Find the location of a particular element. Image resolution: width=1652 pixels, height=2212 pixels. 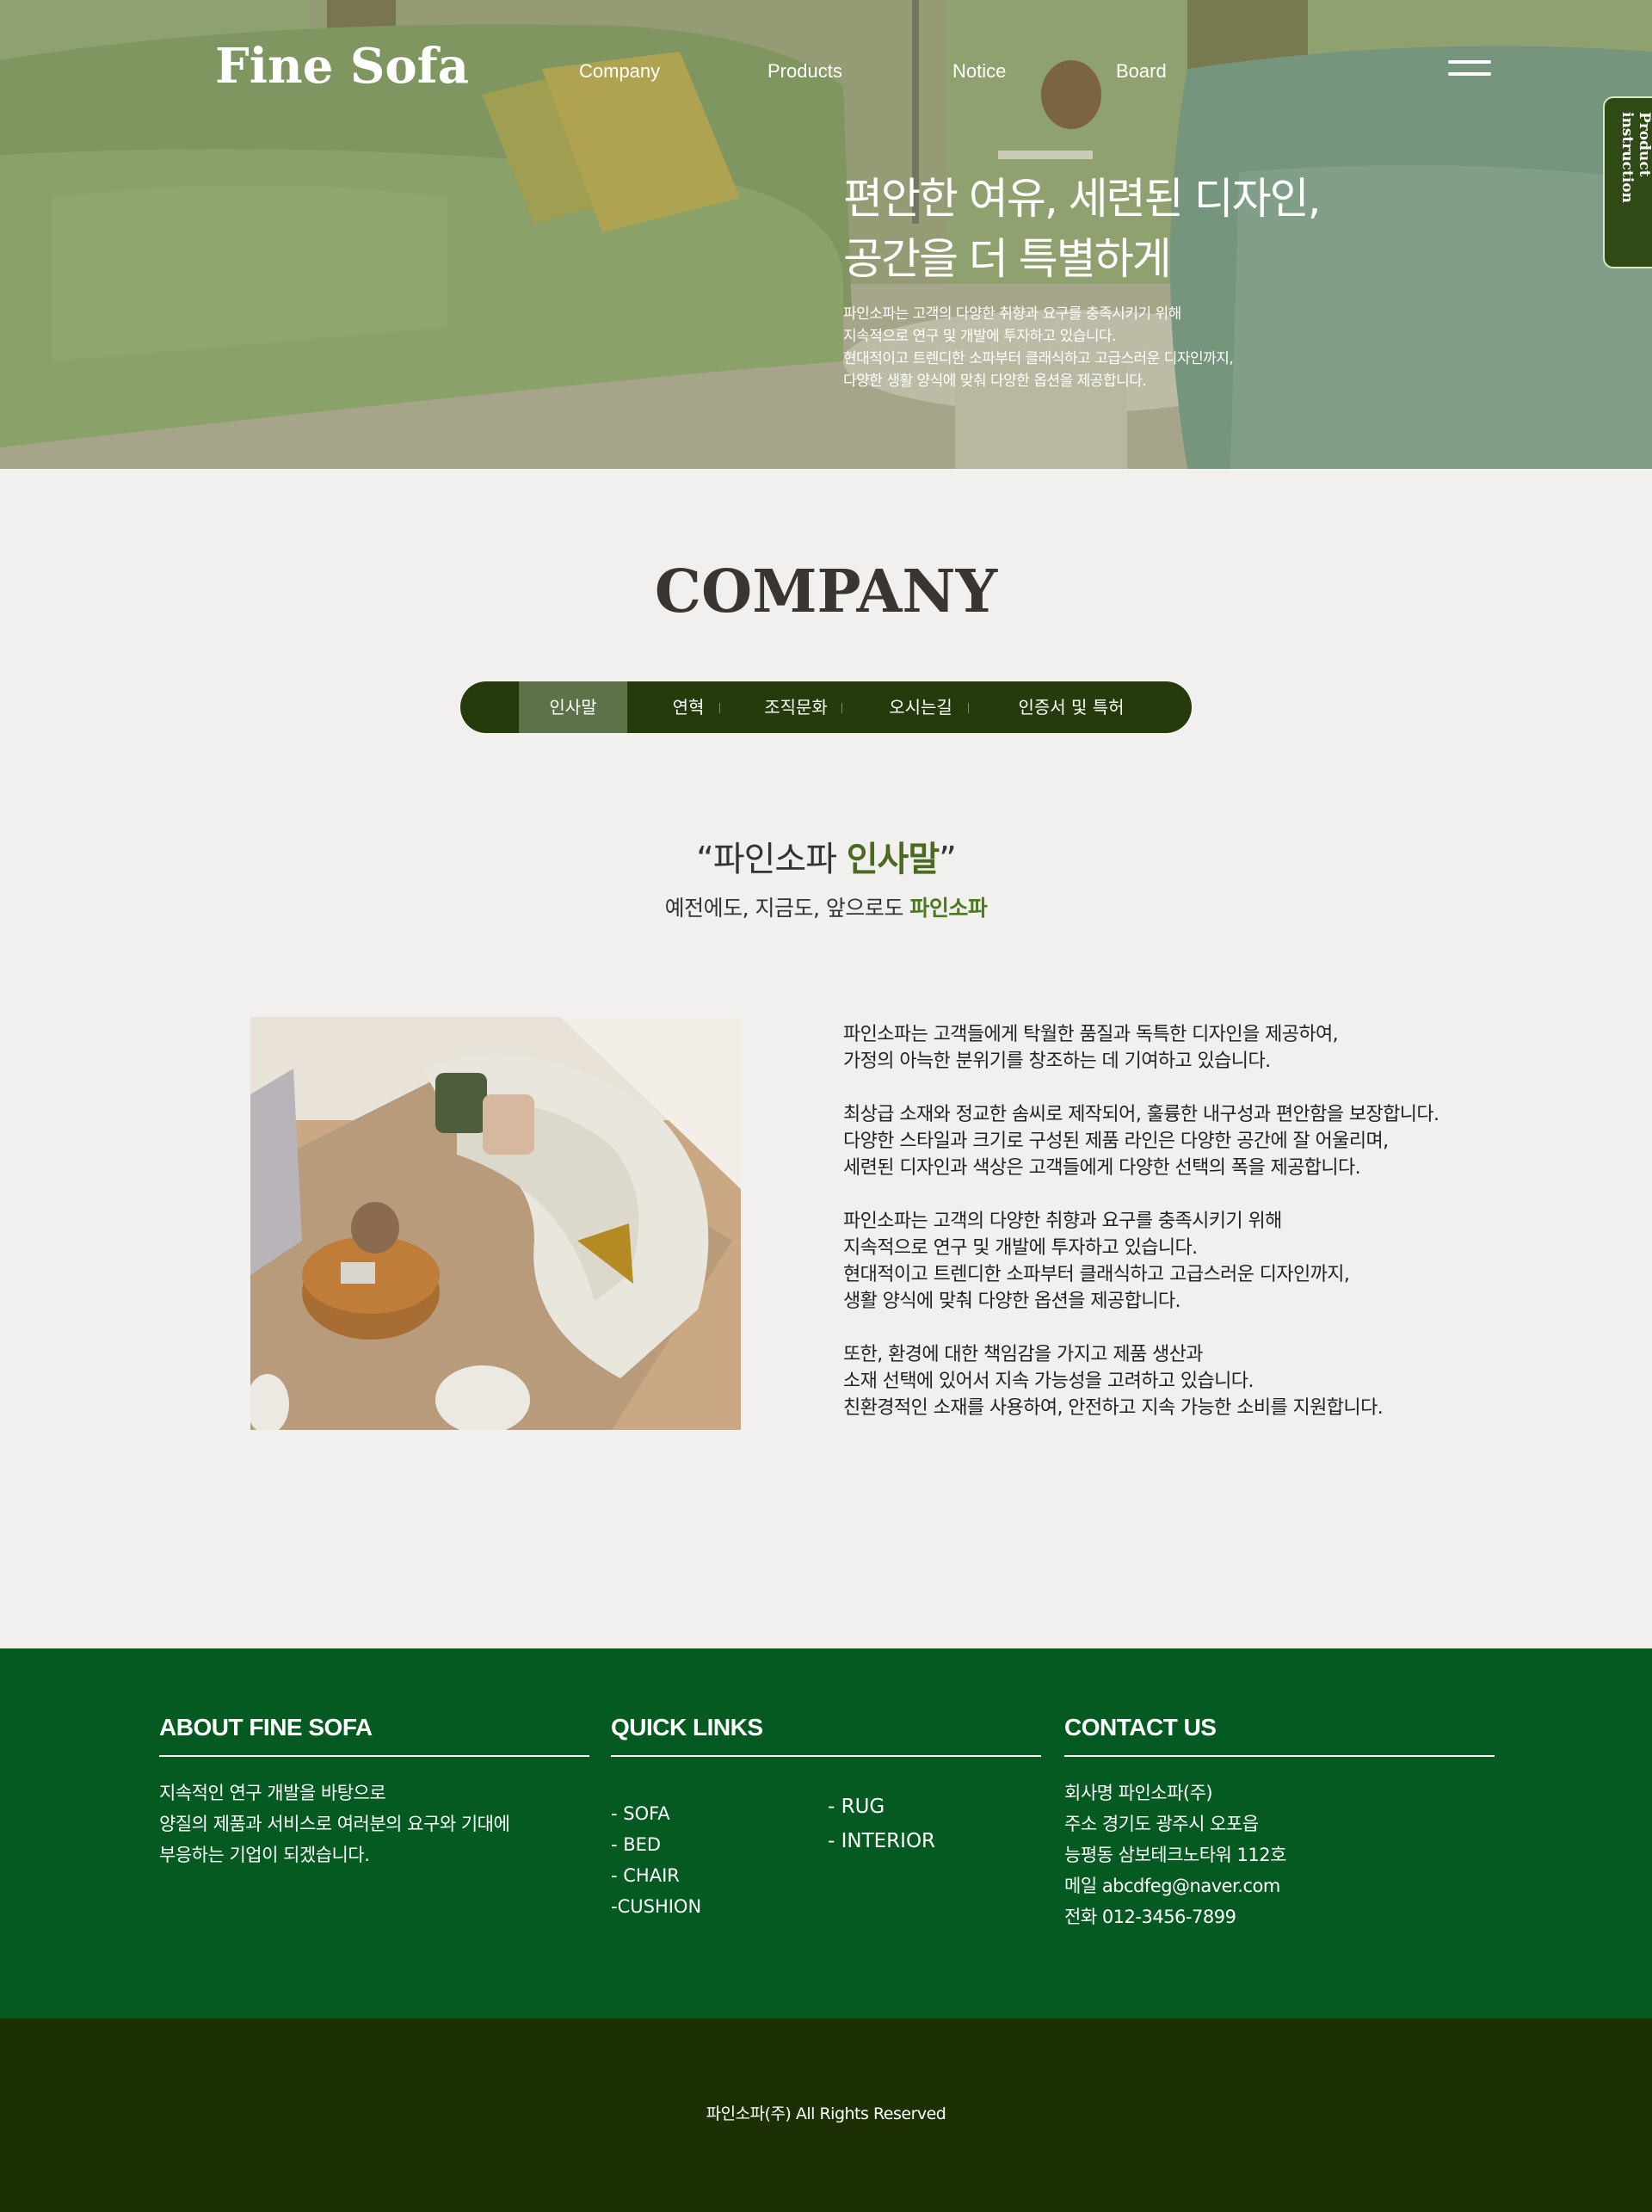

footer-about-title: ABOUT FINE SOFA is located at coordinates (374, 1735).